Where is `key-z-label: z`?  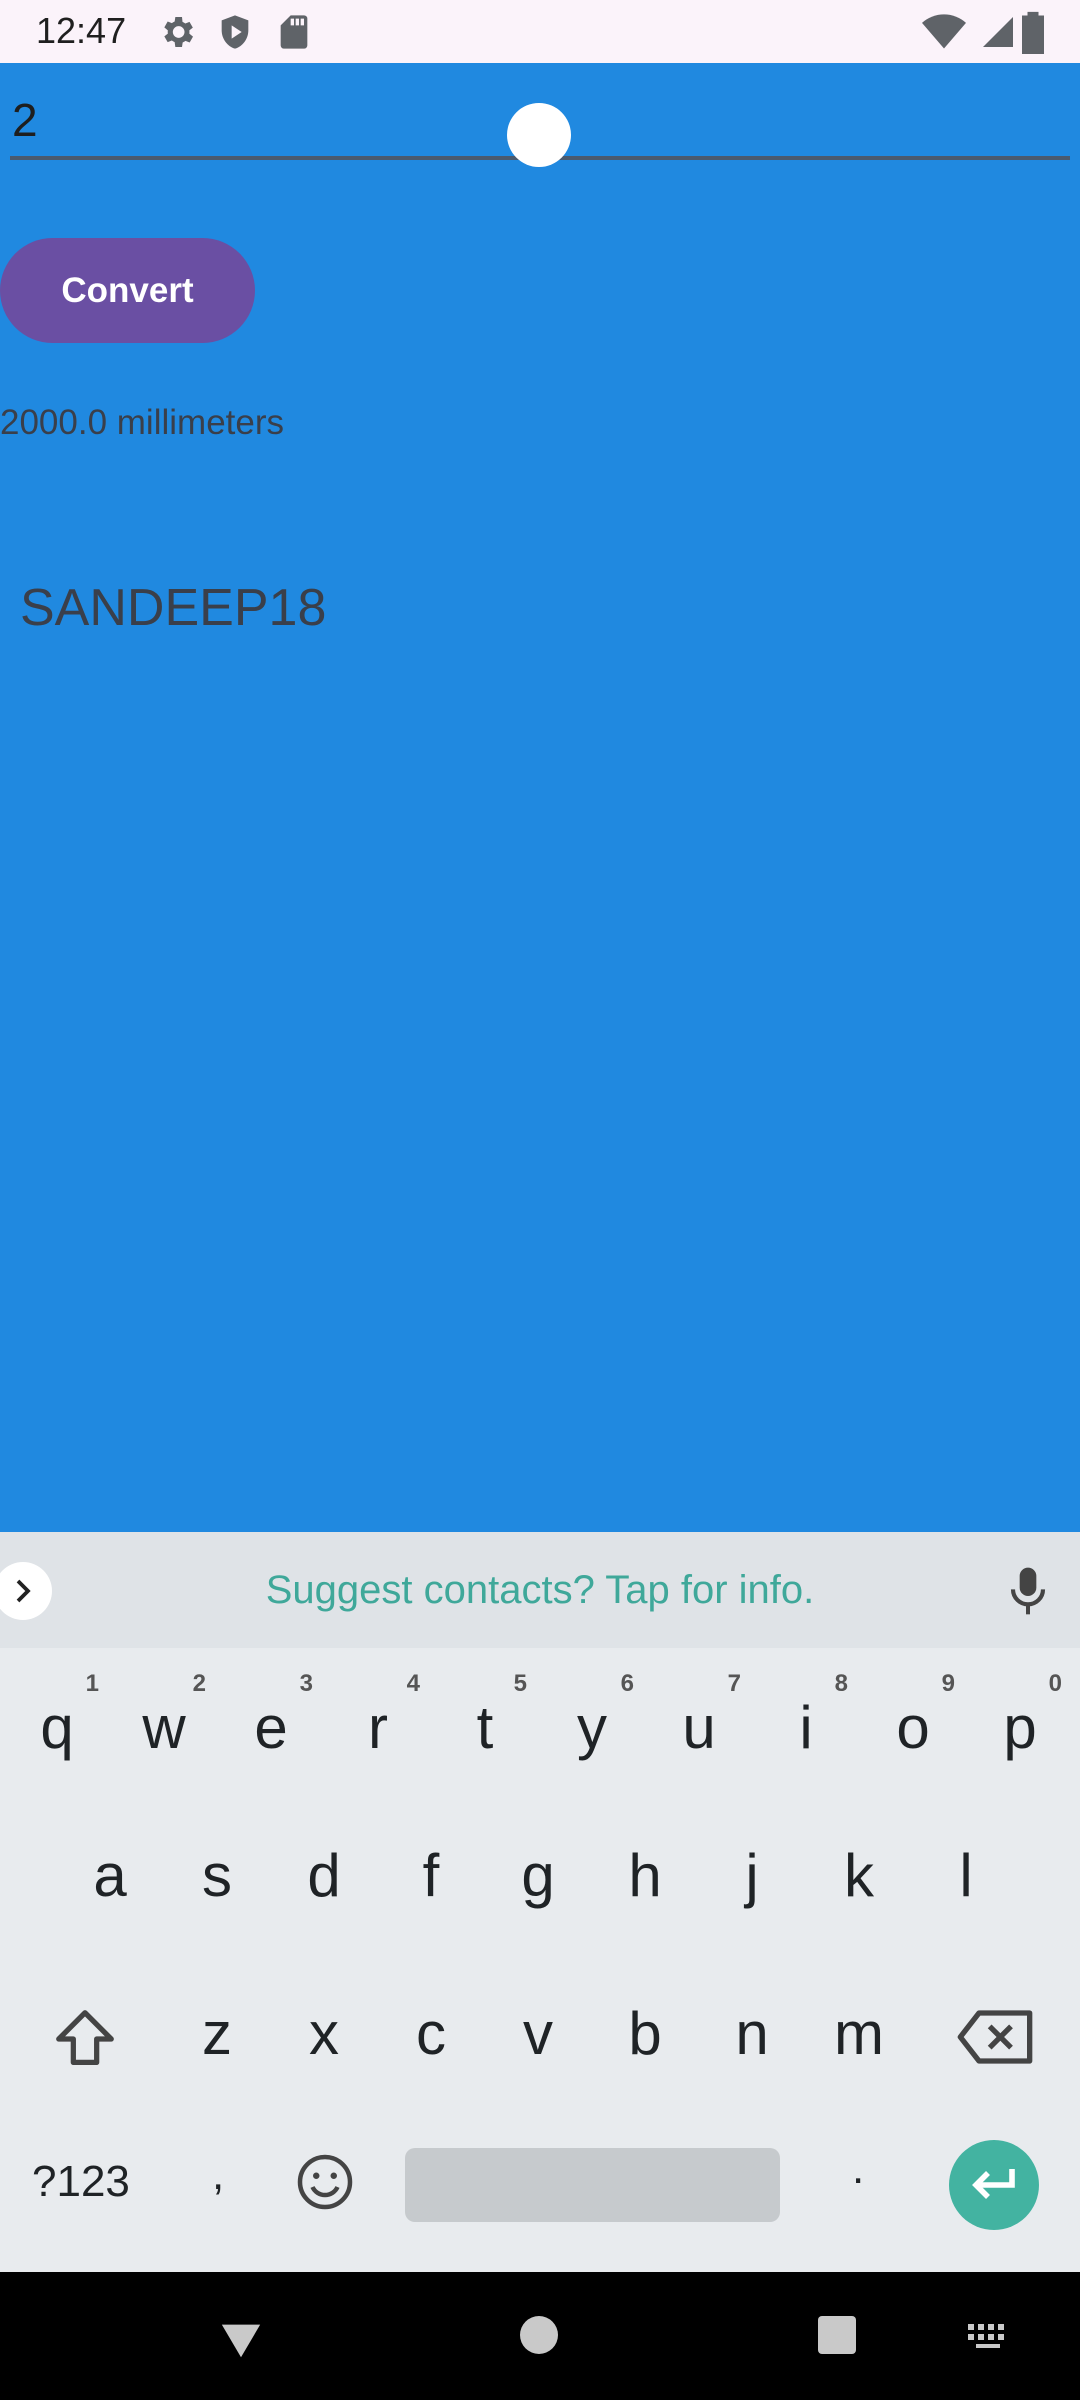 key-z-label: z is located at coordinates (217, 2033).